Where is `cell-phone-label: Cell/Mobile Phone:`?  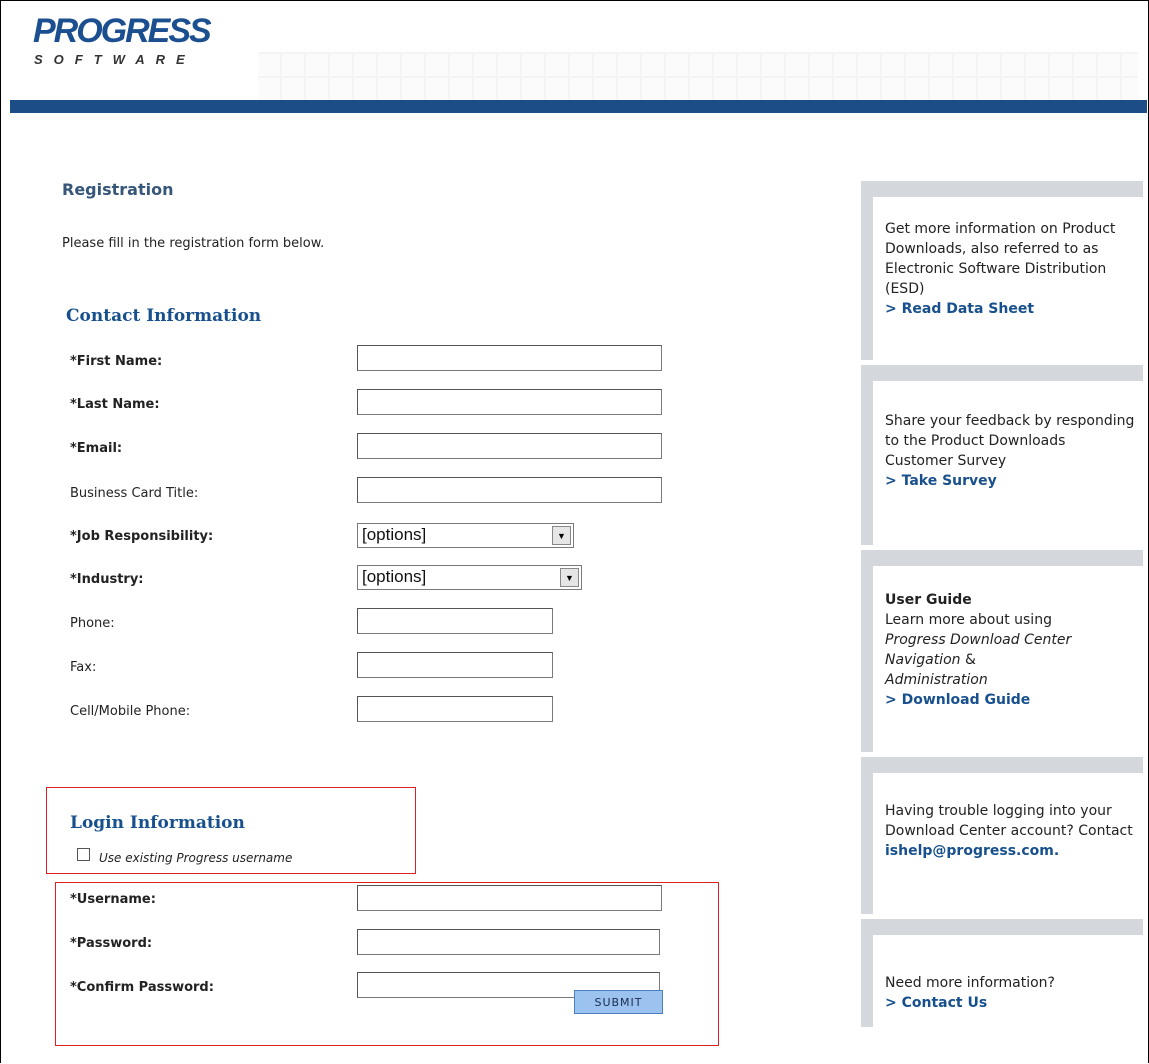
cell-phone-label: Cell/Mobile Phone: is located at coordinates (130, 711).